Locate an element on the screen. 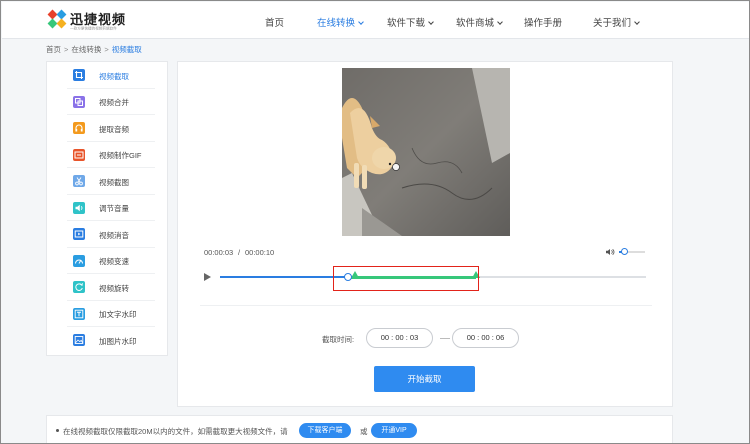 The height and width of the screenshot is (444, 750). nav-software-store: 软件商城 is located at coordinates (479, 22).